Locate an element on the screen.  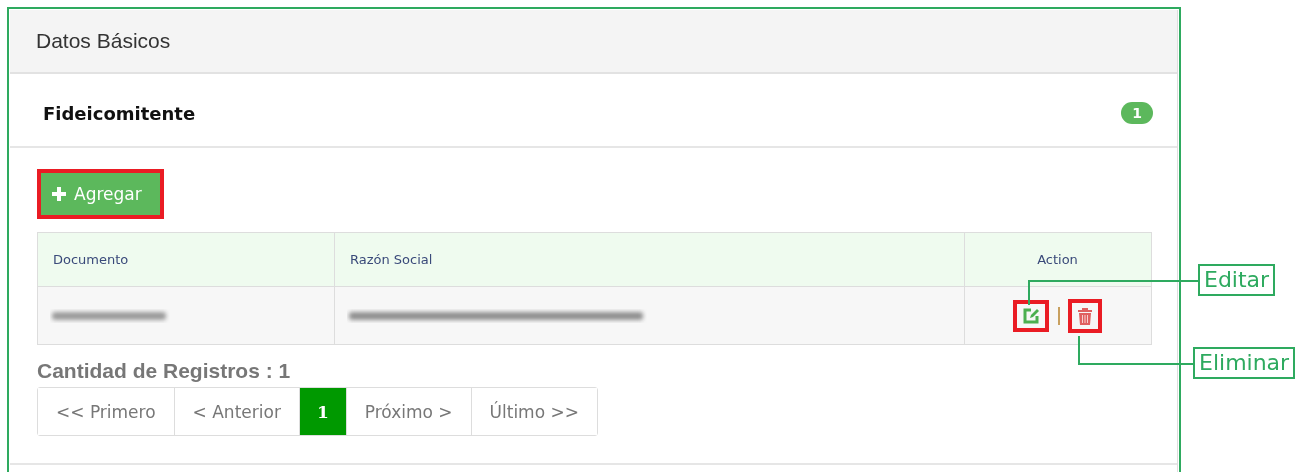
record-count: Cantidad de Registros : 1 is located at coordinates (164, 371).